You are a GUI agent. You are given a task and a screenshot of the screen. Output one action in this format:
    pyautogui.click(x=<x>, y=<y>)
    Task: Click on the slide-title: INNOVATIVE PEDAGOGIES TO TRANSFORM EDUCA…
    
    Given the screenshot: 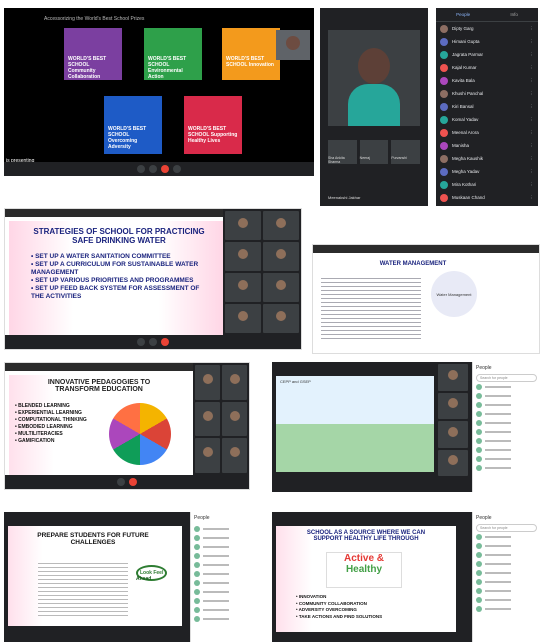 What is the action you would take?
    pyautogui.click(x=99, y=386)
    